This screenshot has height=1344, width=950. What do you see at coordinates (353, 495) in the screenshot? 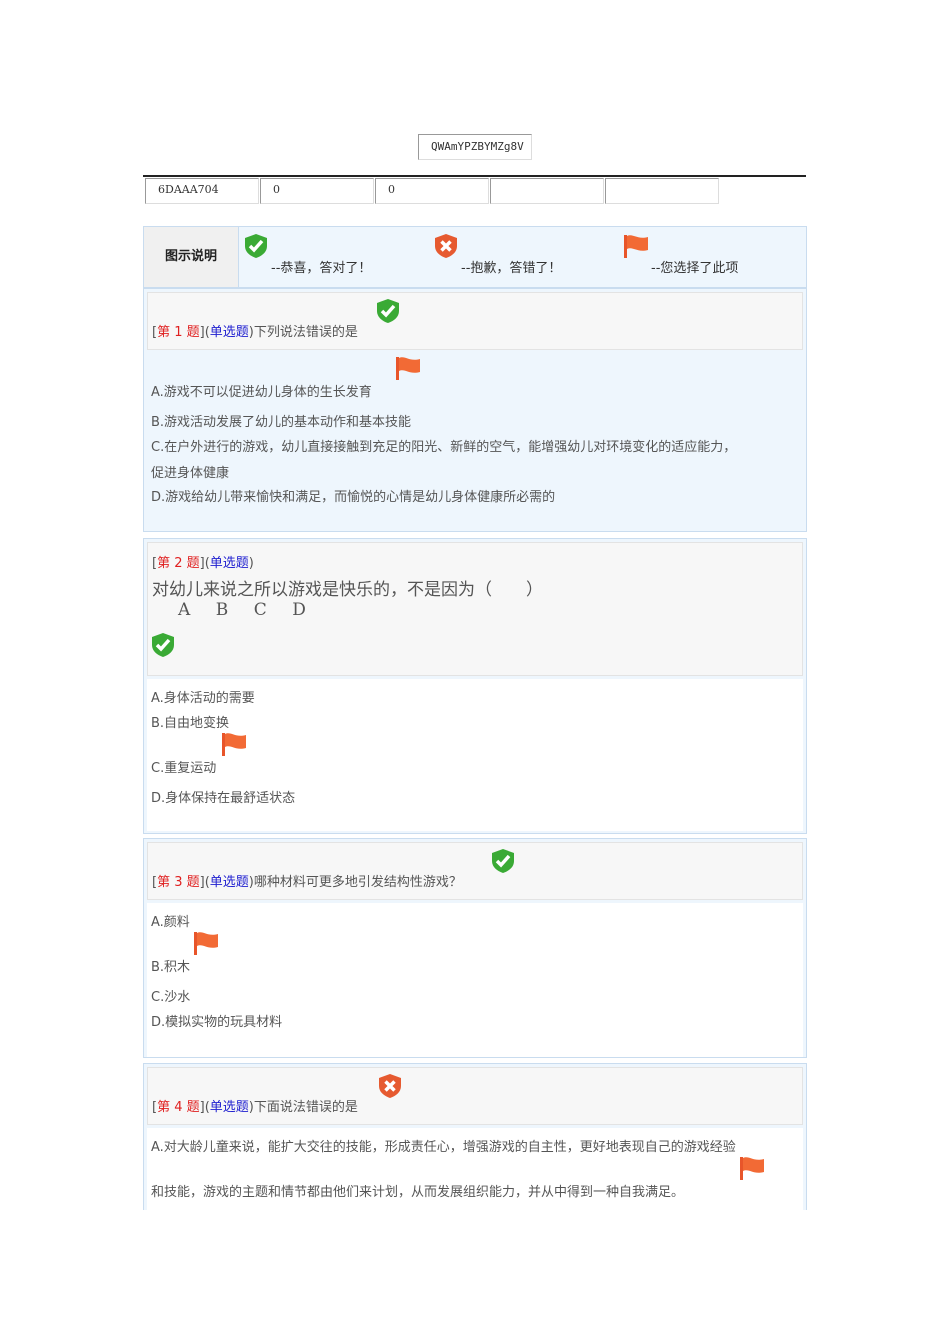
I see `option-d: D.游戏给幼儿带来愉快和满足，而愉悦的心情是幼儿身体健康所必需的` at bounding box center [353, 495].